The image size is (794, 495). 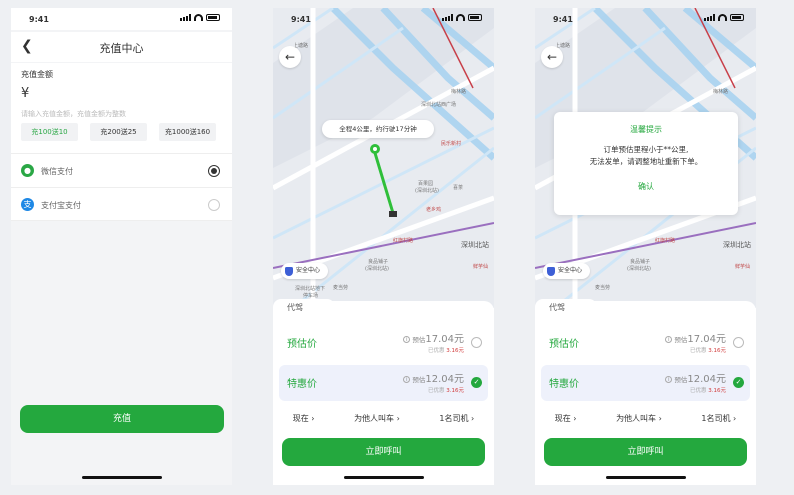 I want to click on payment-alipay: 支 支付宝支付, so click(x=121, y=204).